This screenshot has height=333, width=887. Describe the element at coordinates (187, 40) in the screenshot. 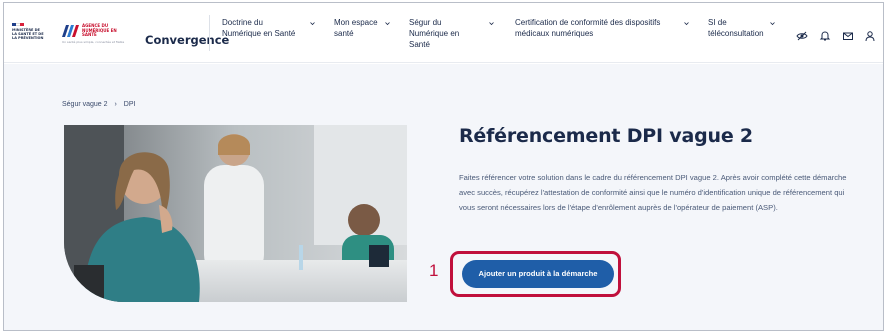

I see `brand-title: Convergence` at that location.